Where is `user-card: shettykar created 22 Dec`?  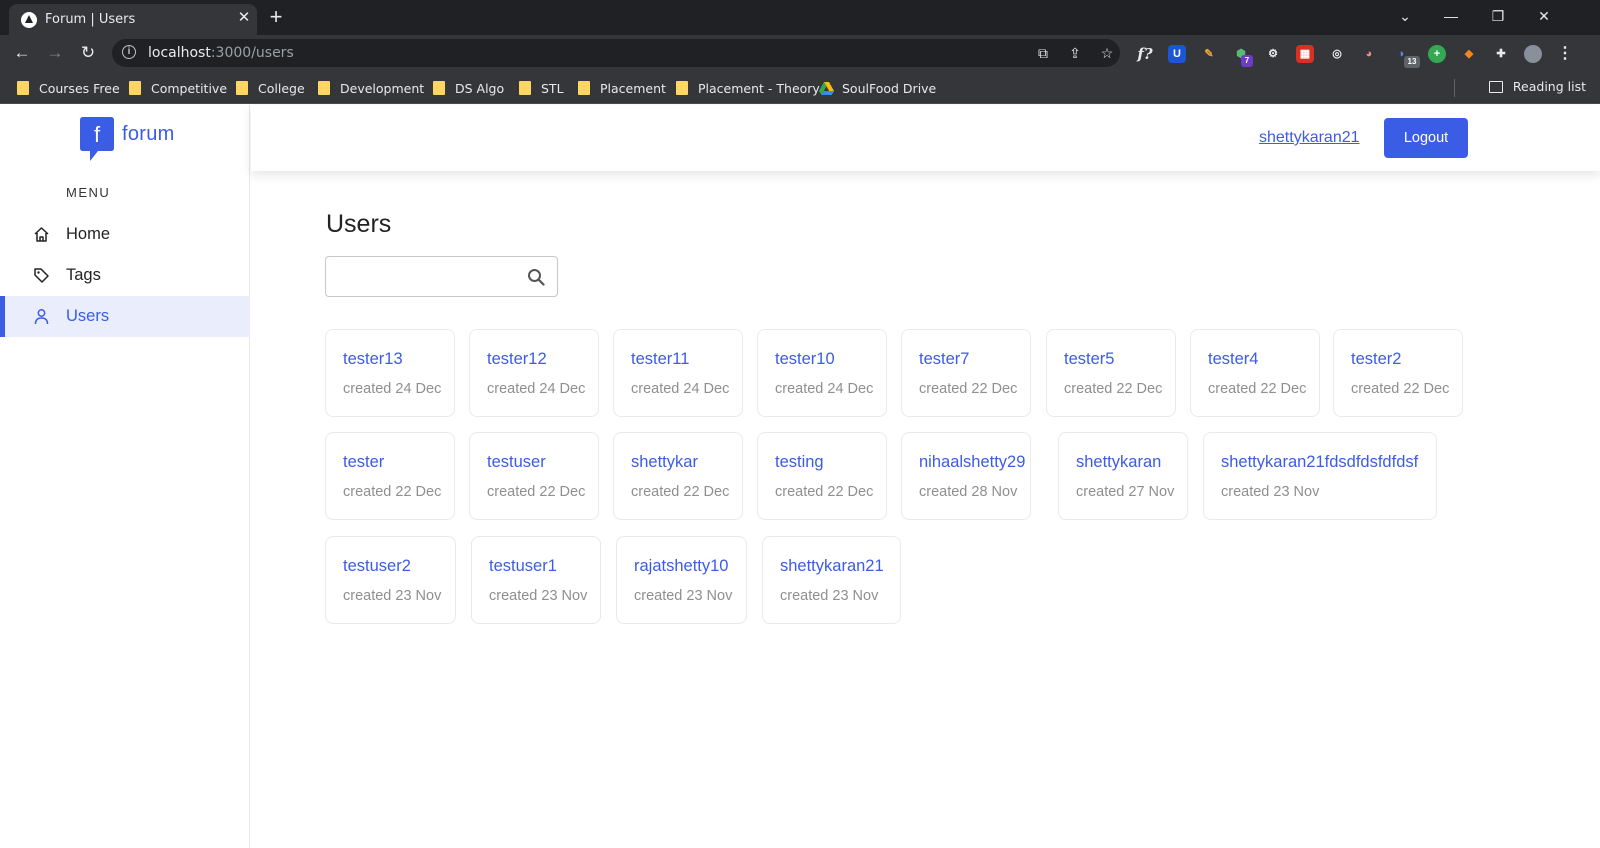
user-card: shettykar created 22 Dec is located at coordinates (678, 476).